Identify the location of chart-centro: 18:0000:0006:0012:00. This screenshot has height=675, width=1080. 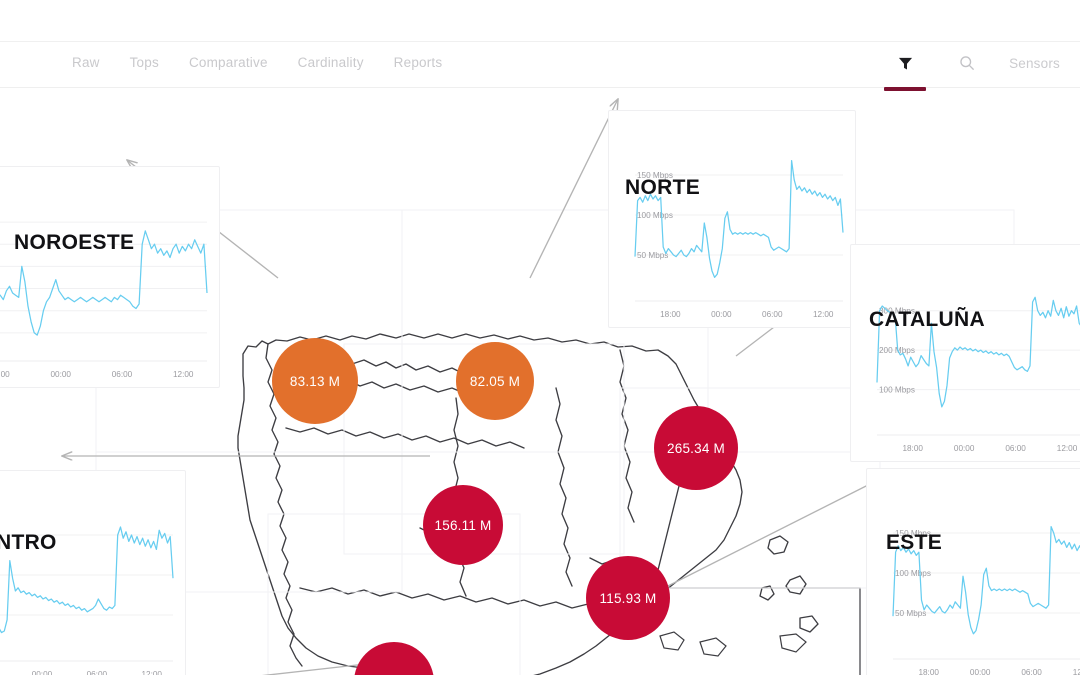
(87, 600).